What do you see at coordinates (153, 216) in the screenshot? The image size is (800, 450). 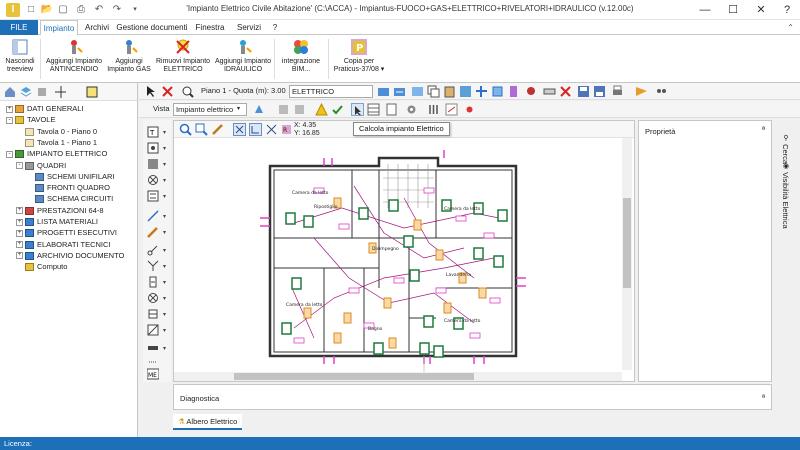 I see `line-tool-icon` at bounding box center [153, 216].